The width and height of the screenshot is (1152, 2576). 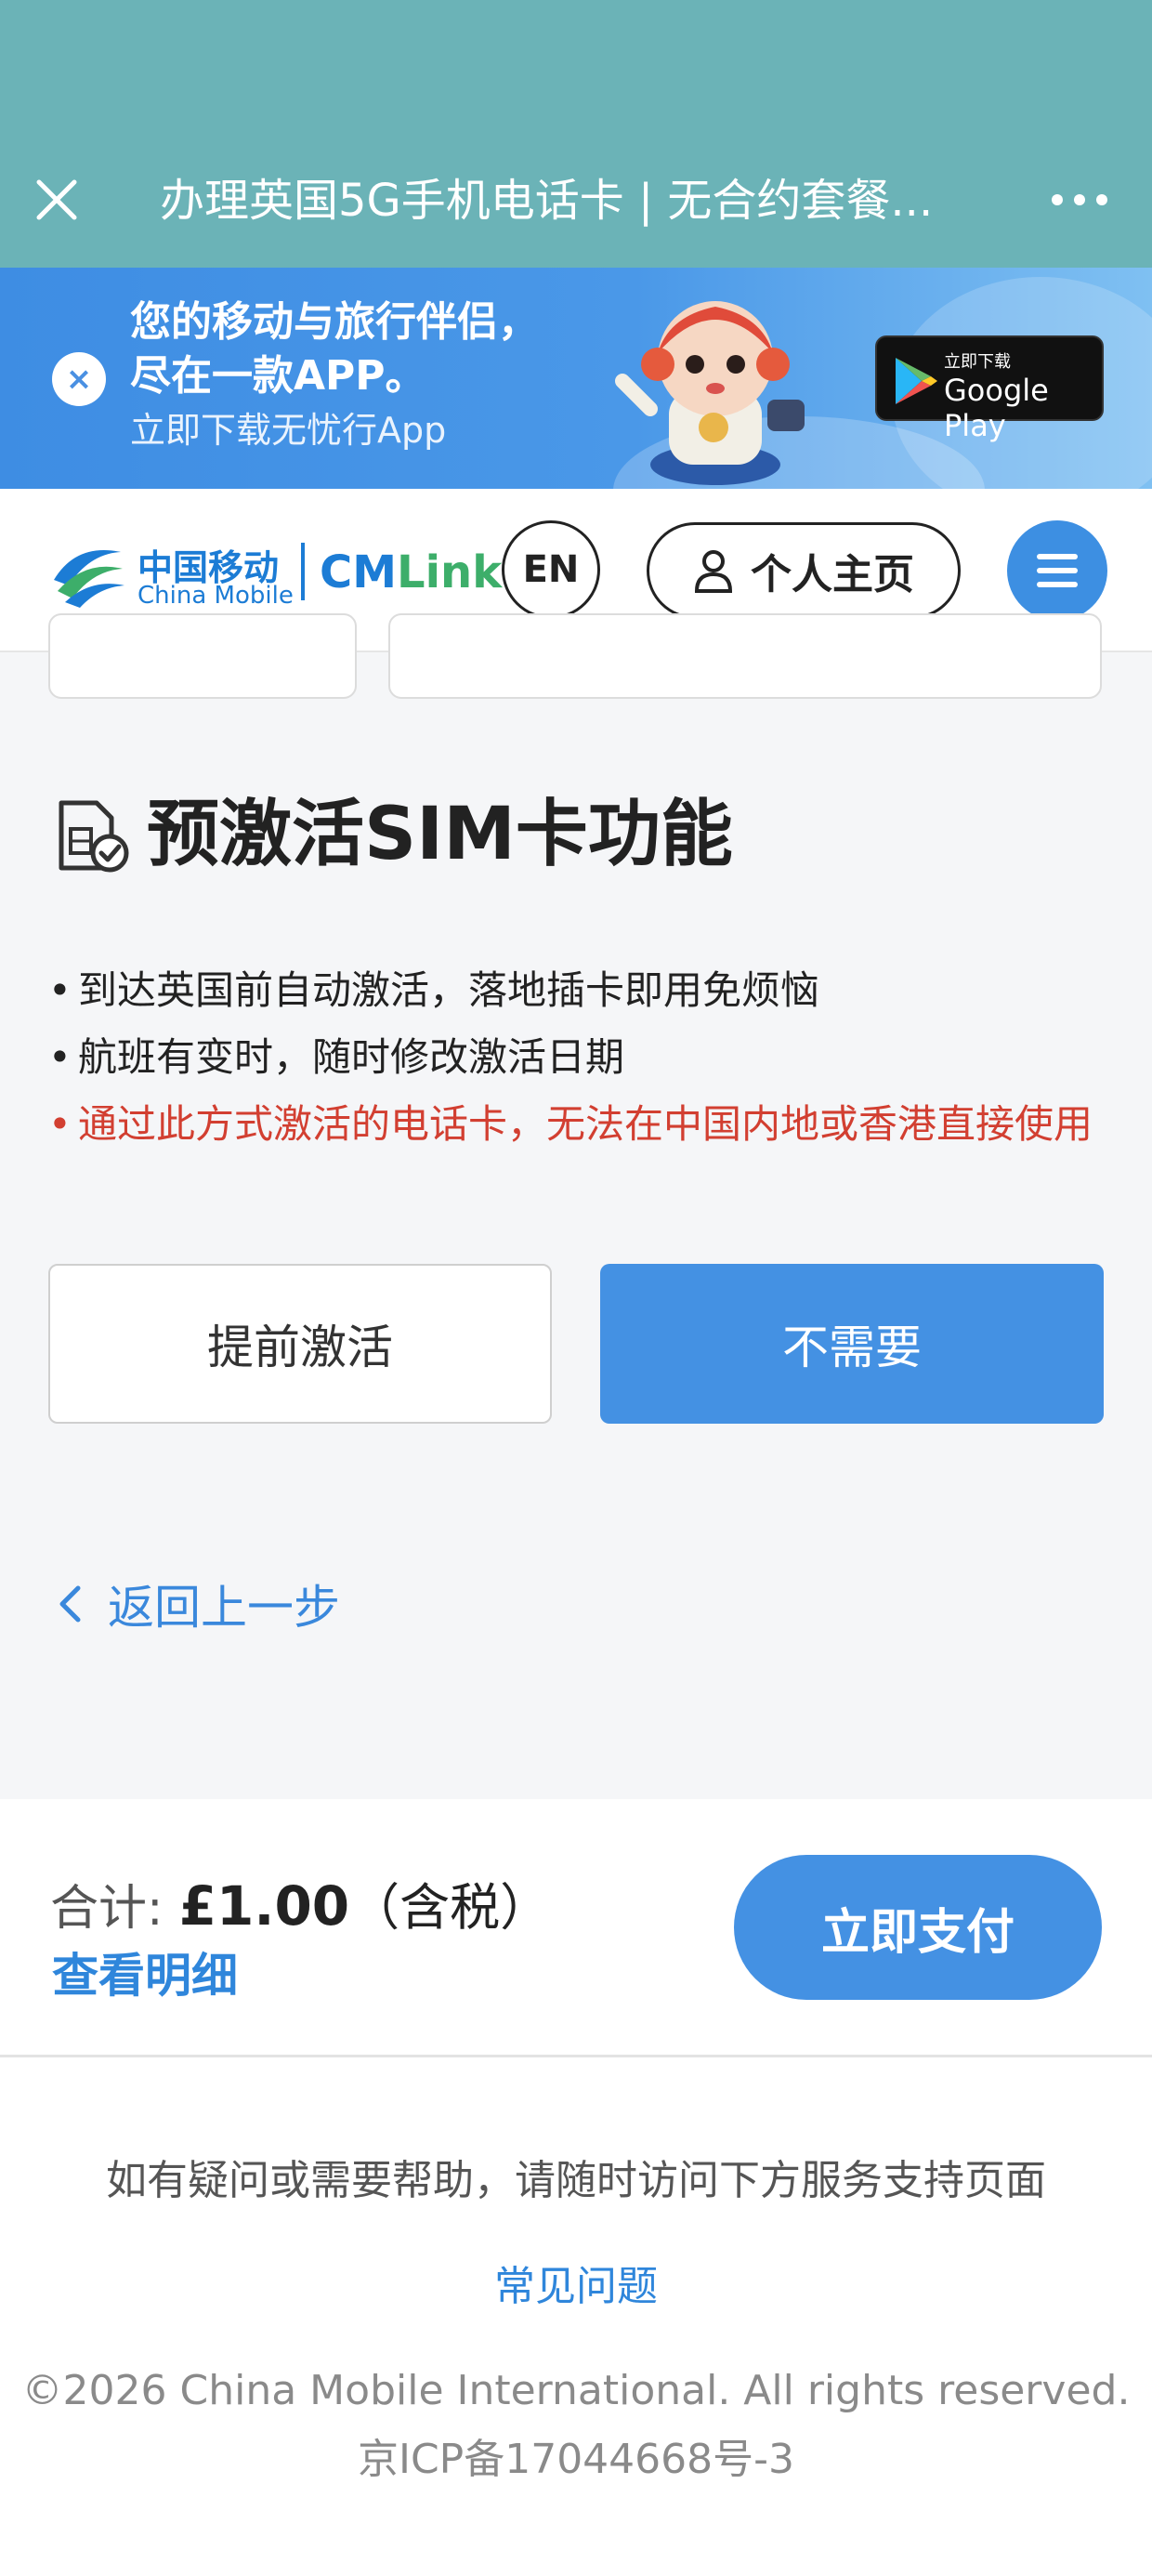 I want to click on list-item: • 航班有变时，随时修改激活日期, so click(x=577, y=1057).